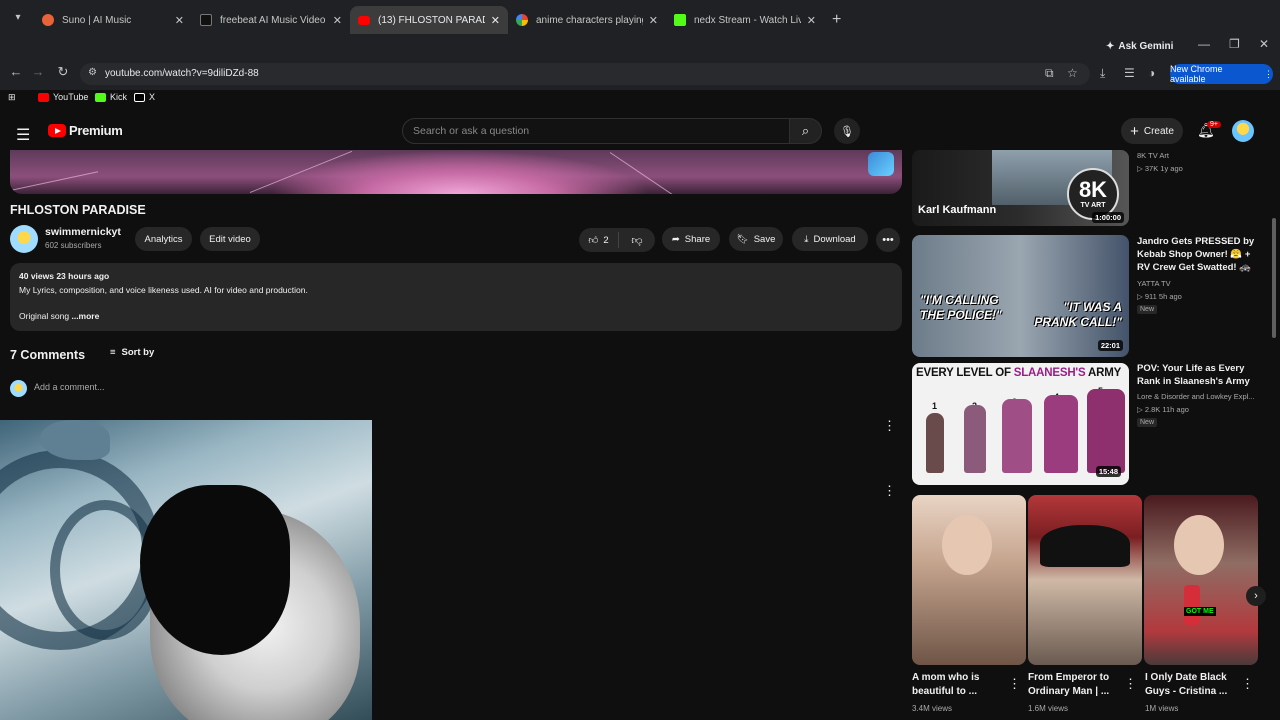  What do you see at coordinates (585, 74) in the screenshot?
I see `address-bar: youtube.com/watch?v=9diliDZd-88` at bounding box center [585, 74].